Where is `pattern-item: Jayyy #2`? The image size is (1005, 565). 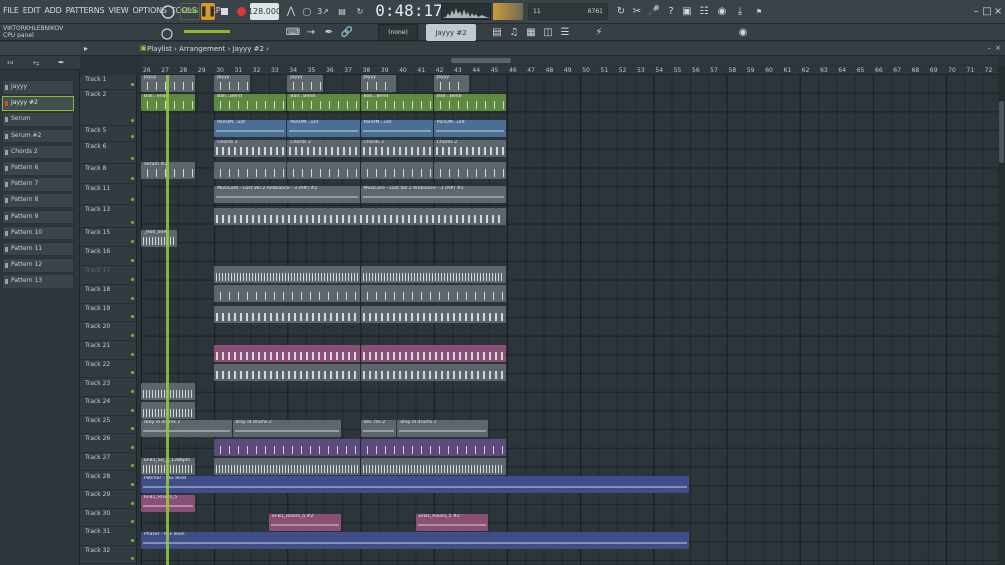
pattern-item: Jayyy #2 is located at coordinates (38, 103).